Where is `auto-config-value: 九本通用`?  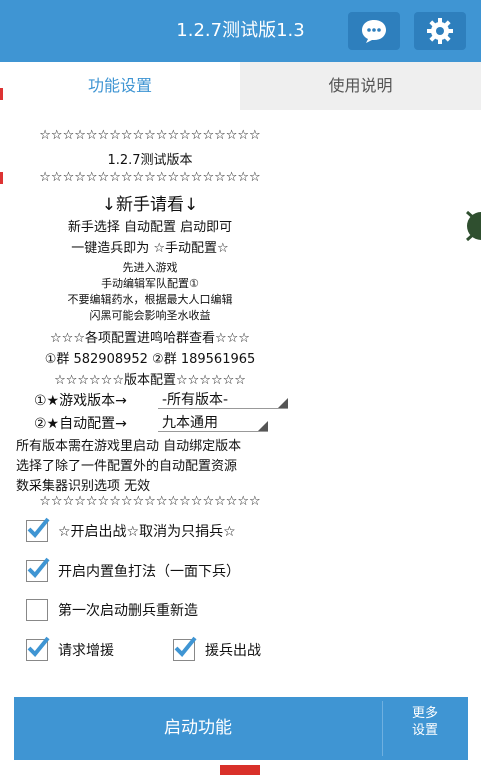 auto-config-value: 九本通用 is located at coordinates (190, 423).